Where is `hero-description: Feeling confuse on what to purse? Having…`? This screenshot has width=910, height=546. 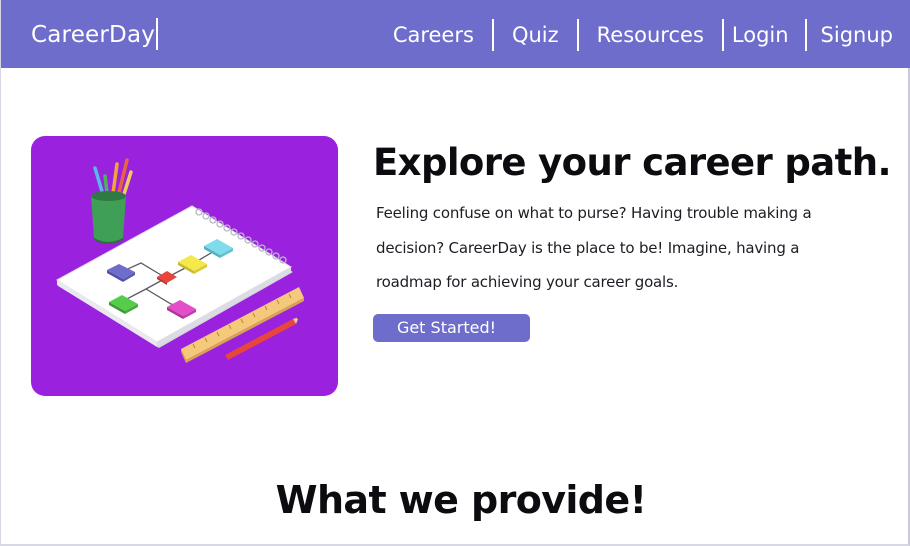 hero-description: Feeling confuse on what to purse? Having… is located at coordinates (594, 247).